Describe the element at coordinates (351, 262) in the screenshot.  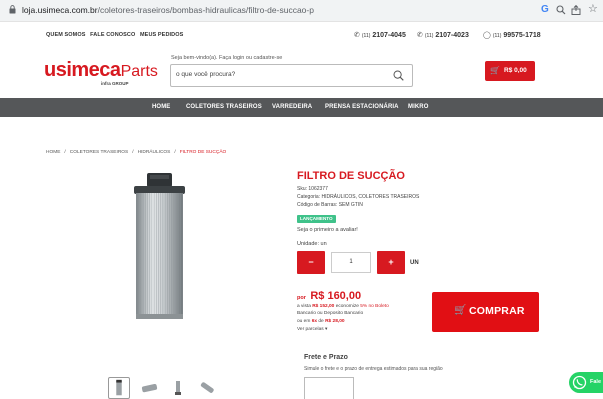
I see `quantity-input: 1` at that location.